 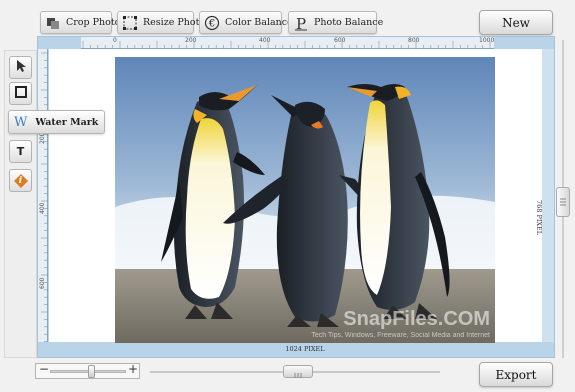 I want to click on zoom-out-button: −, so click(x=44, y=369).